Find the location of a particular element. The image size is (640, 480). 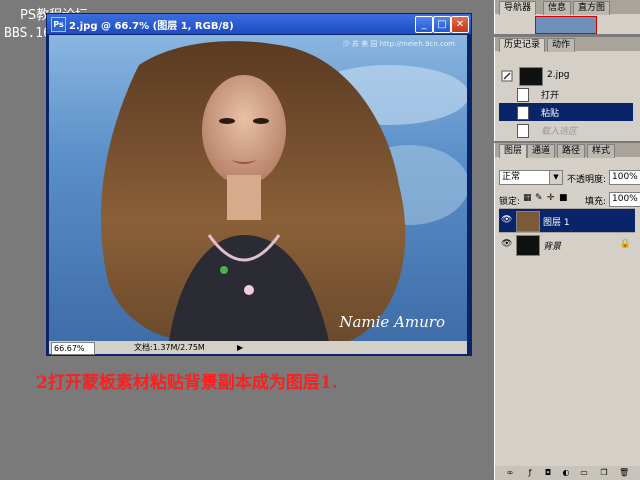

lock-label: 锁定: is located at coordinates (510, 202).